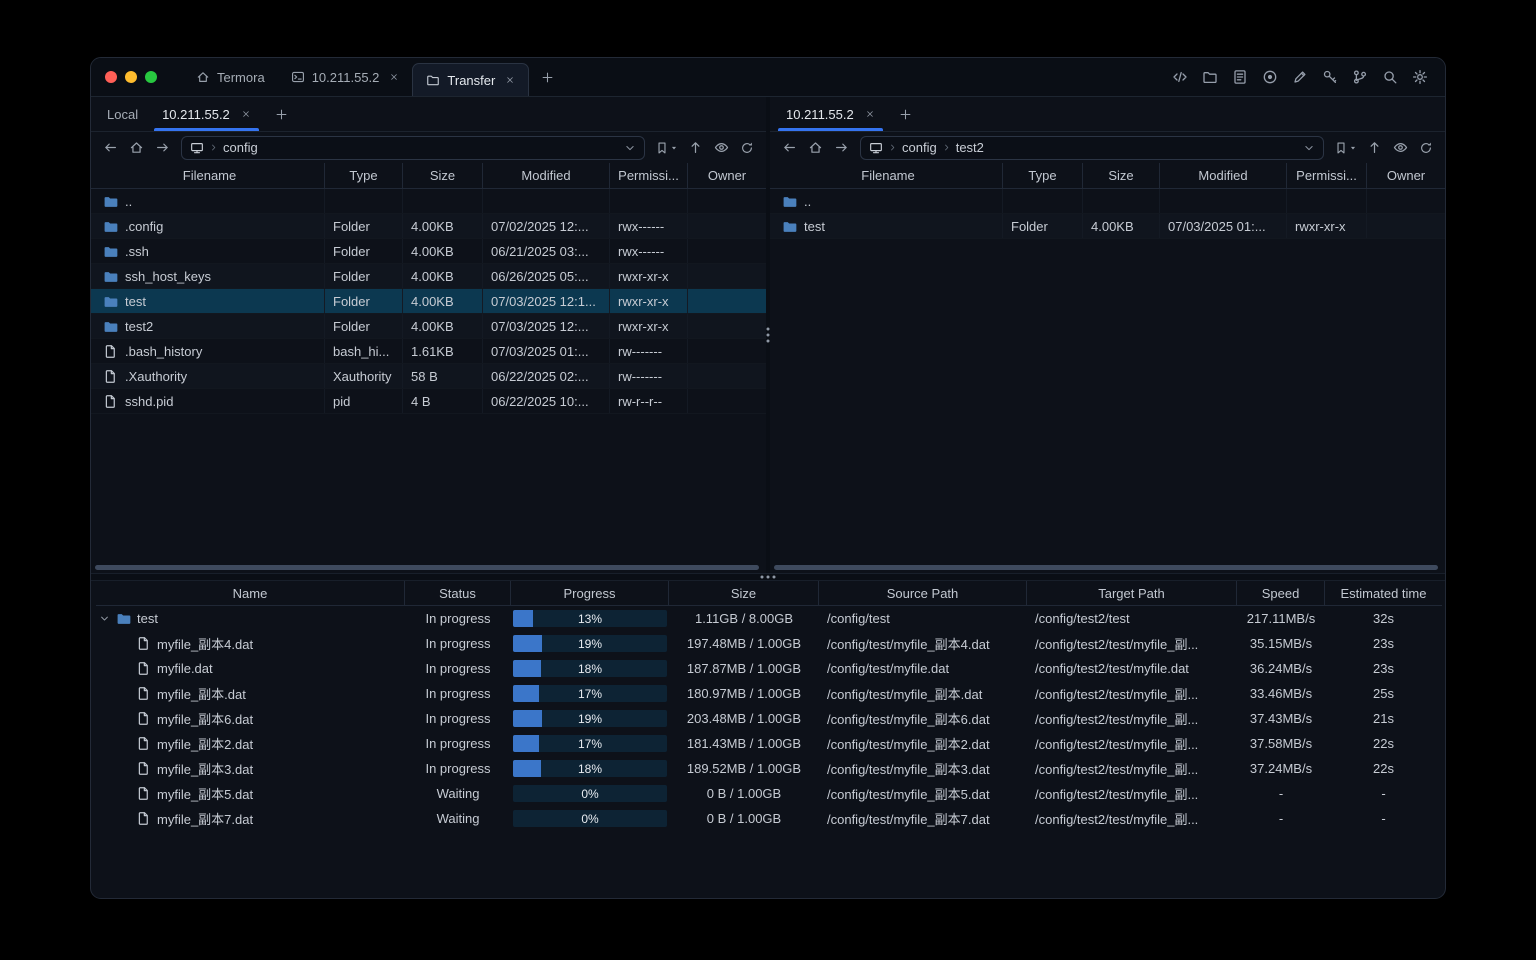 This screenshot has width=1536, height=960. Describe the element at coordinates (471, 79) in the screenshot. I see `app-tab-transfer: Transfer` at that location.